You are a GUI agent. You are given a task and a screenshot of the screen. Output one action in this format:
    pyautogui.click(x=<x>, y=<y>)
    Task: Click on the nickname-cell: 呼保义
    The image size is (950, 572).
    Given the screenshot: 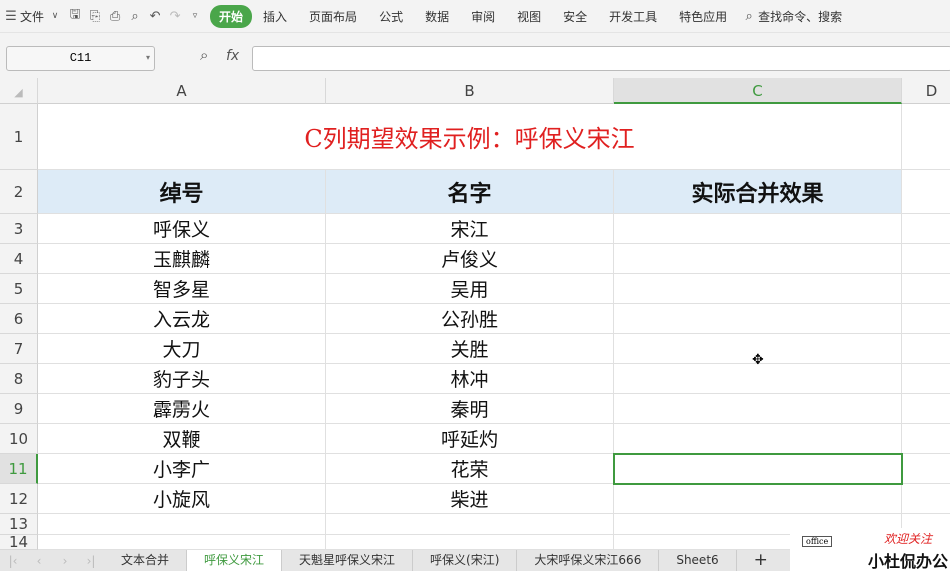 What is the action you would take?
    pyautogui.click(x=182, y=229)
    